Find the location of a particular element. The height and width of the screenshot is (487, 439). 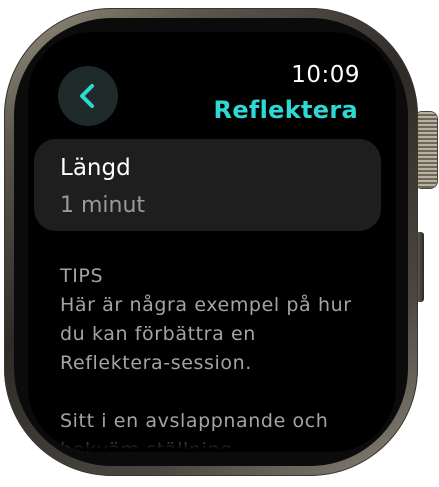

duration-setting-row: Längd 1 minut is located at coordinates (207, 185).